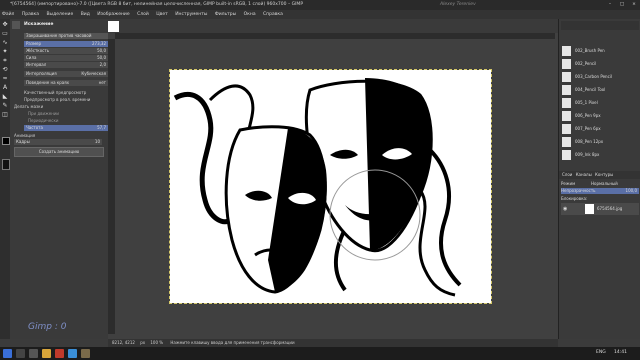  Describe the element at coordinates (16, 25) in the screenshot. I see `warp-tool-options-icon` at that location.